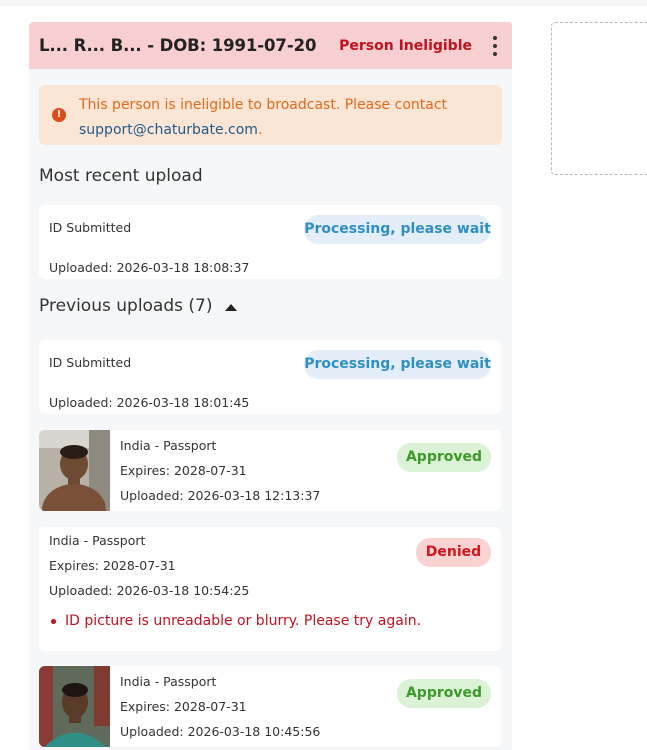  Describe the element at coordinates (260, 130) in the screenshot. I see `alert-period: .` at that location.